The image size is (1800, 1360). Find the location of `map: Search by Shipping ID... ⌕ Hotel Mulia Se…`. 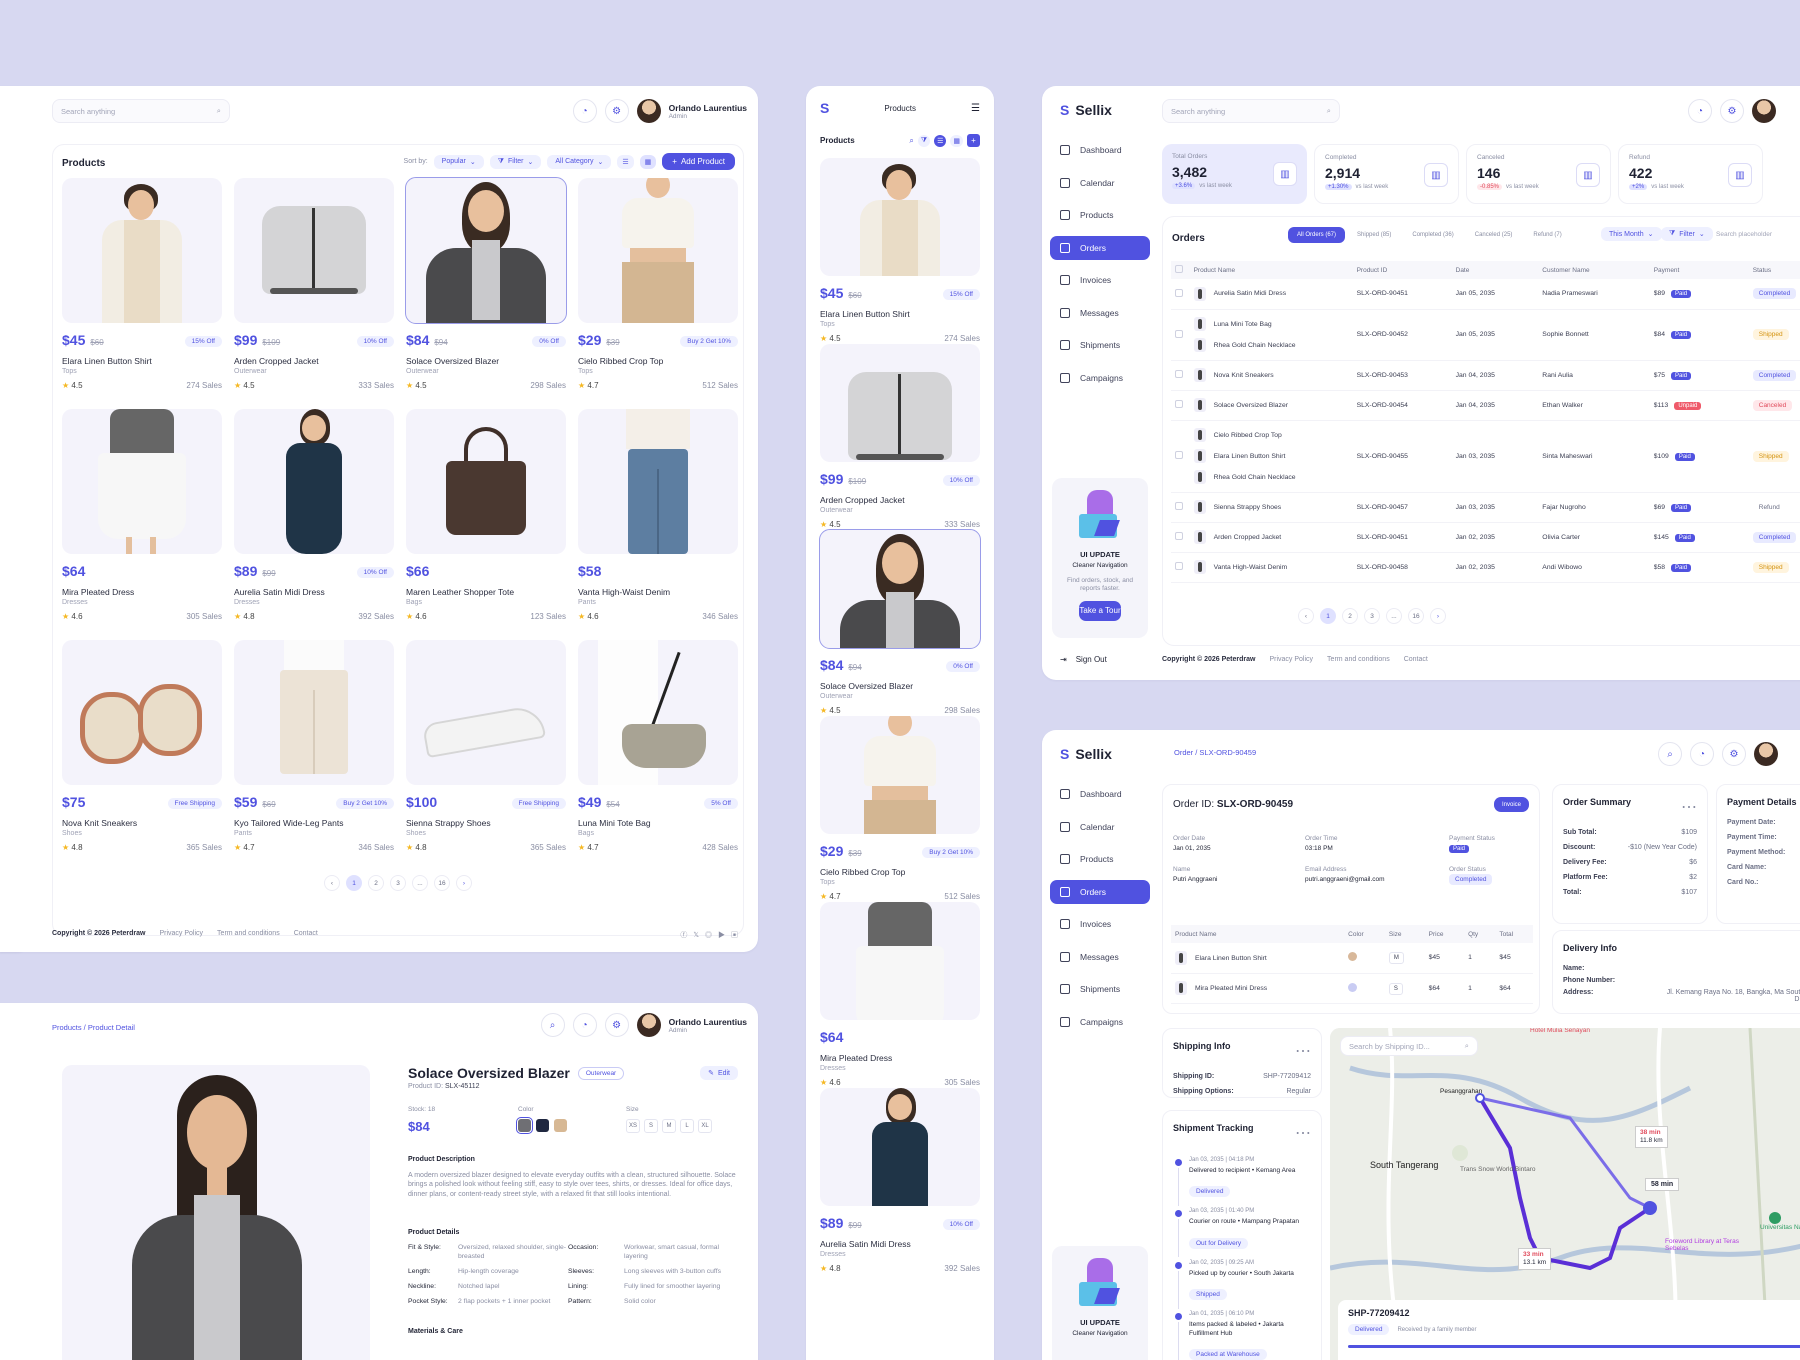

map: Search by Shipping ID... ⌕ Hotel Mulia Se… is located at coordinates (1565, 1194).